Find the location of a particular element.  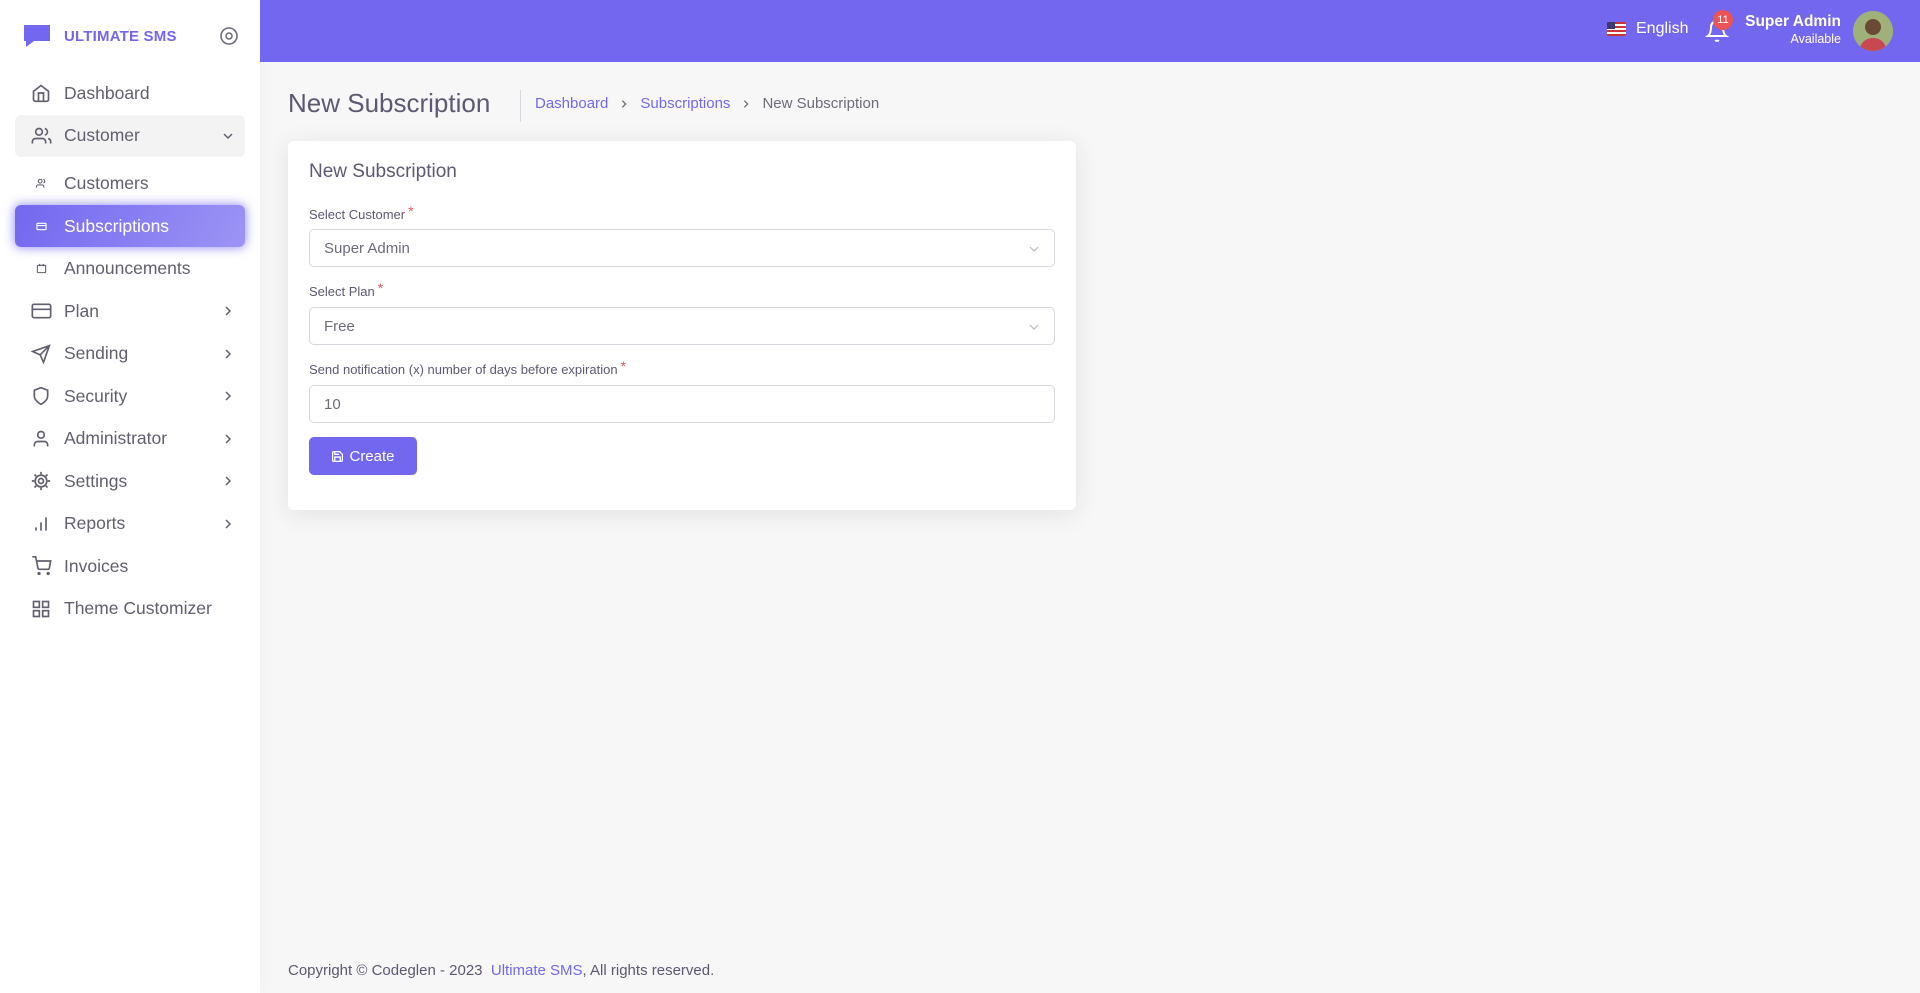

sidebar-item-label: Security is located at coordinates (96, 395).